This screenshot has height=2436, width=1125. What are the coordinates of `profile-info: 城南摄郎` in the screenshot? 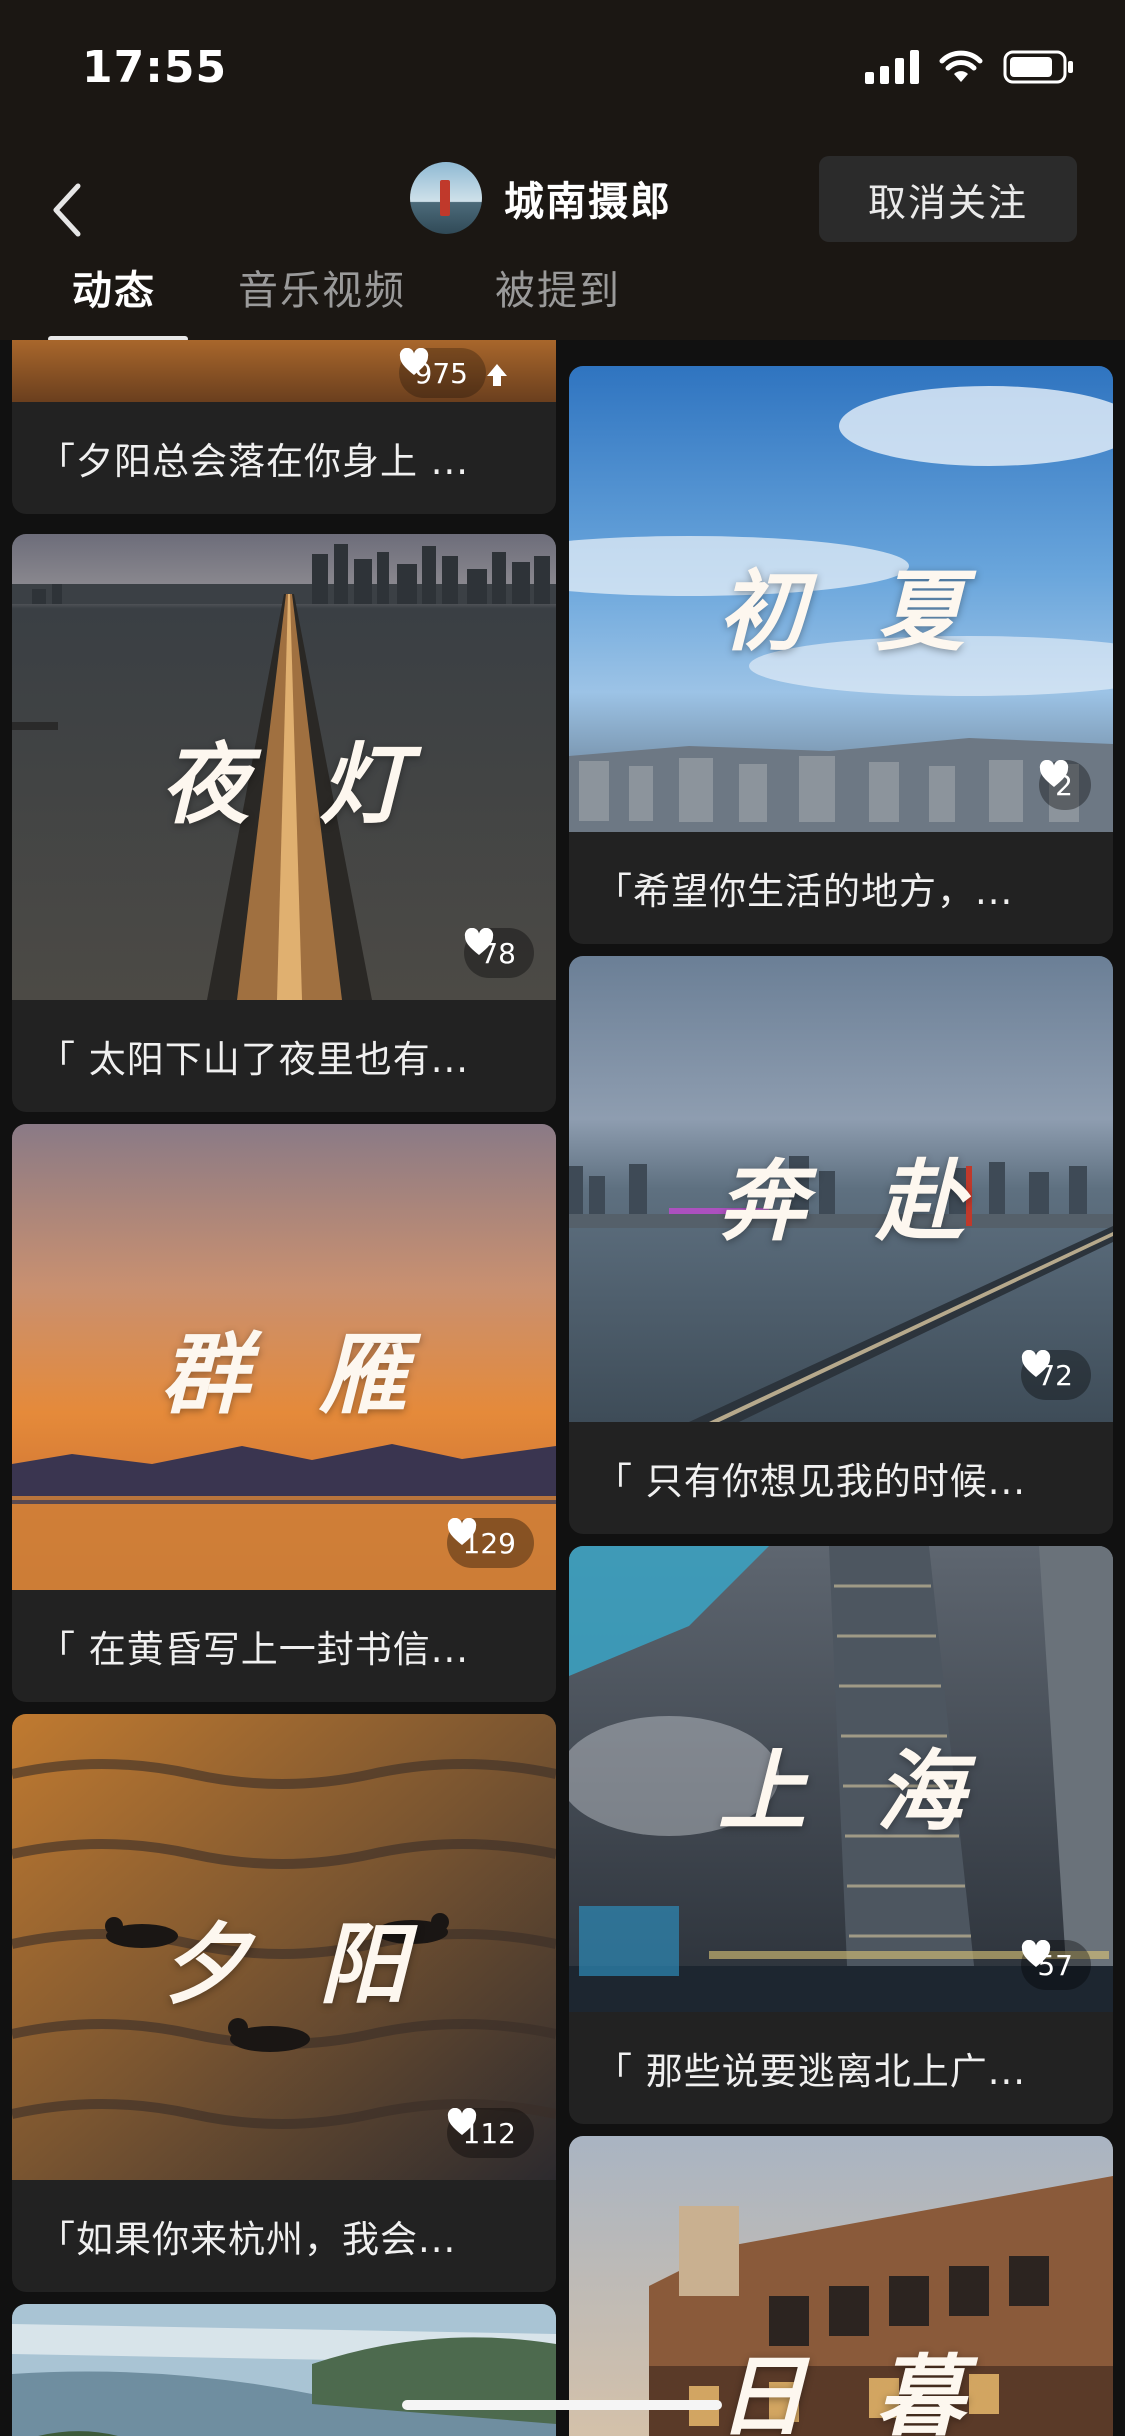 It's located at (541, 198).